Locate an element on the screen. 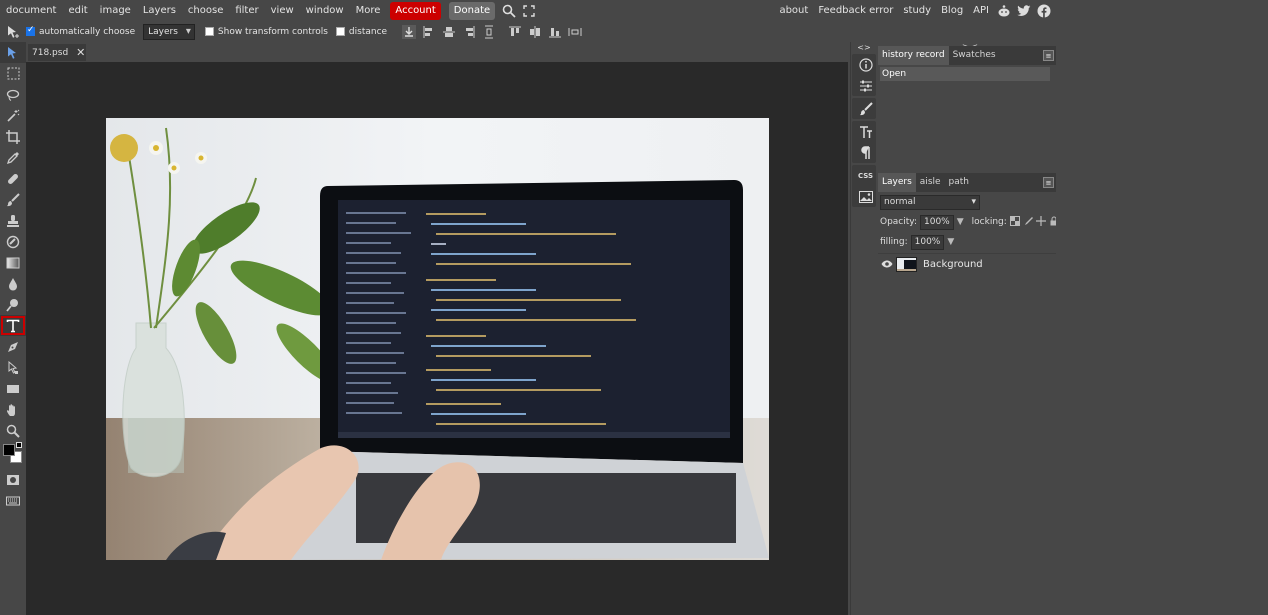 The height and width of the screenshot is (615, 1268). gradient-tool is located at coordinates (13, 262).